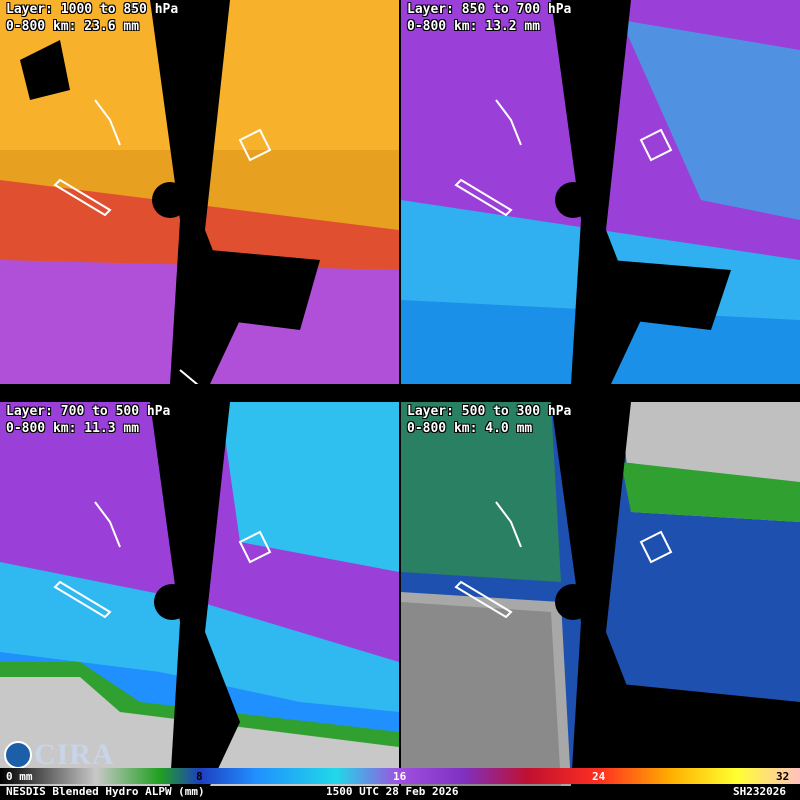  Describe the element at coordinates (392, 791) in the screenshot. I see `timestamp: 1500 UTC 28 Feb 2026` at that location.